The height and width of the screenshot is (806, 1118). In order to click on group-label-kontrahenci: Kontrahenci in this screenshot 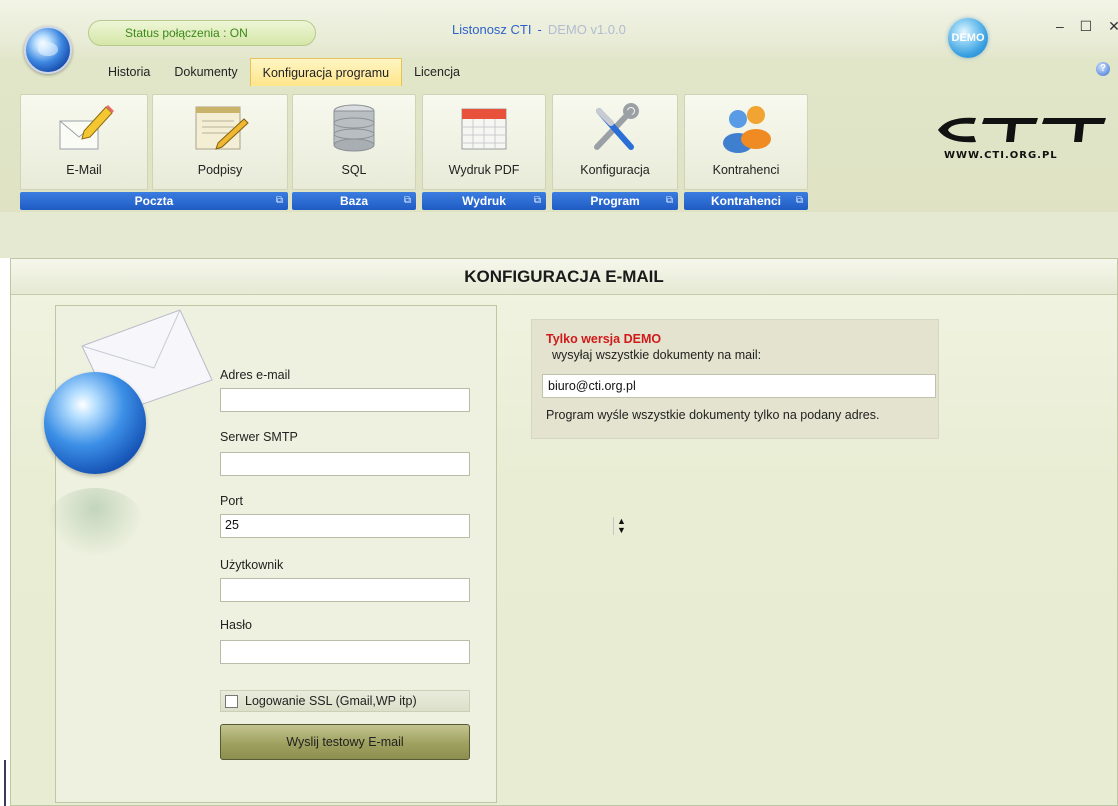, I will do `click(745, 201)`.